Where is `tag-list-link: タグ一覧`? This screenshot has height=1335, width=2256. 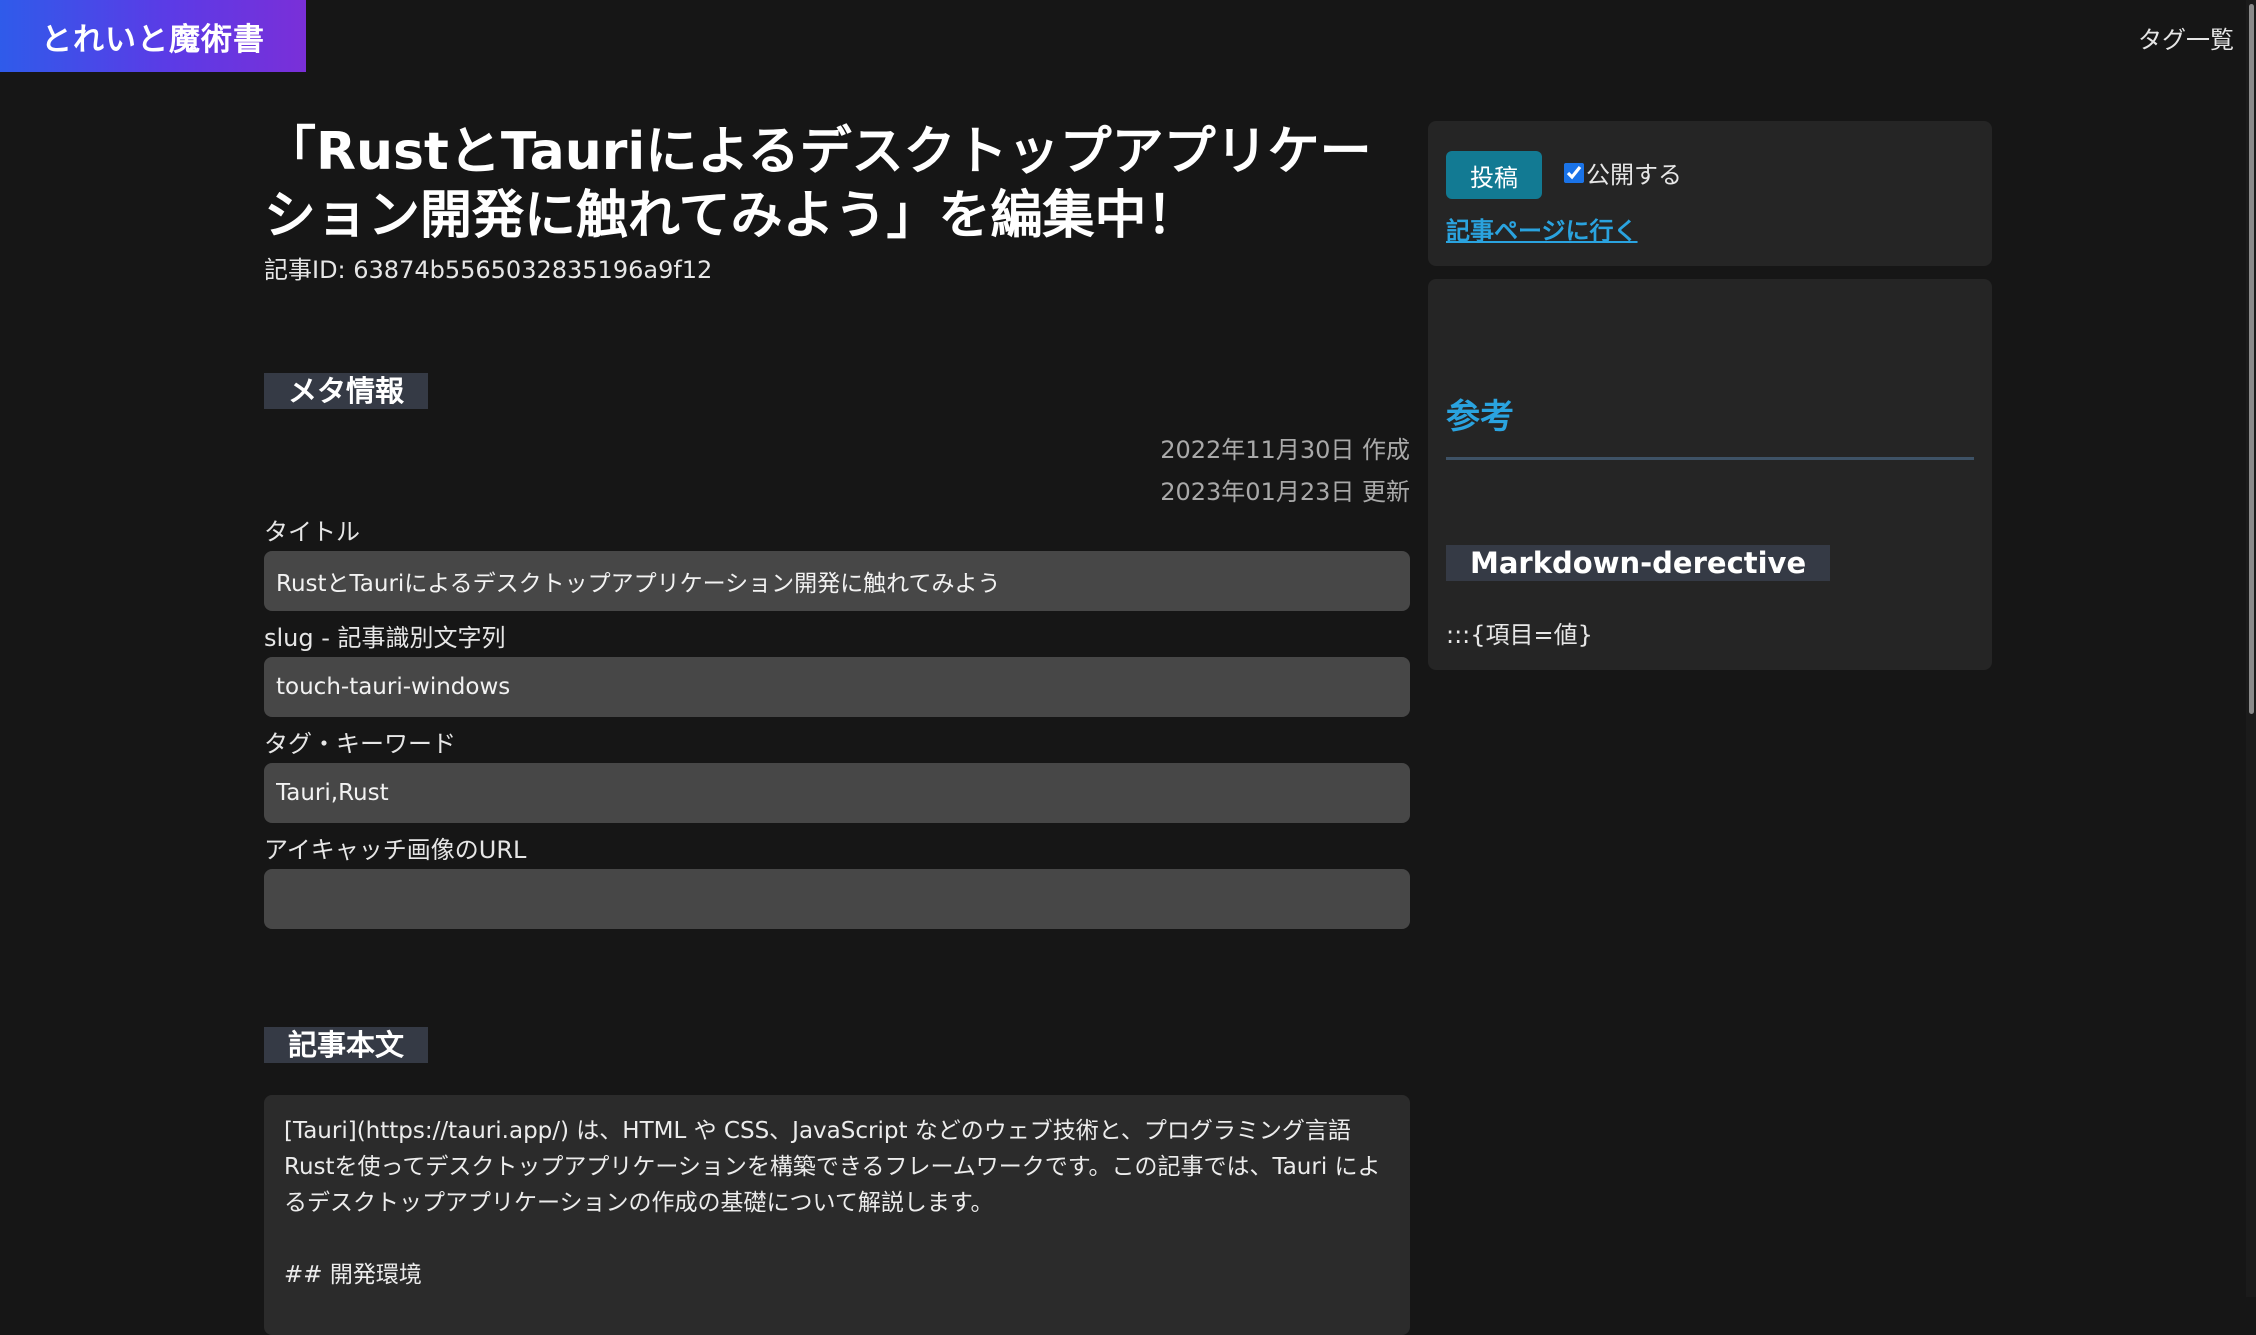 tag-list-link: タグ一覧 is located at coordinates (2186, 37).